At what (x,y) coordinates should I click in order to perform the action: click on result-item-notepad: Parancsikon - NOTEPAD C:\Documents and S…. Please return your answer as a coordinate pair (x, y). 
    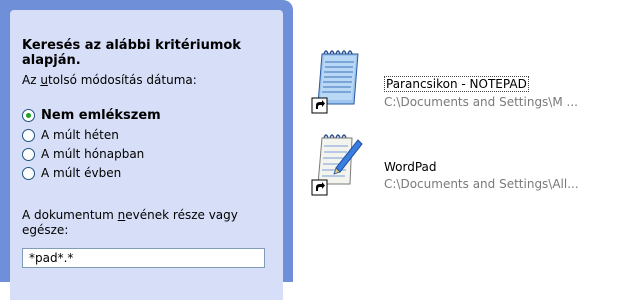
    Looking at the image, I should click on (463, 82).